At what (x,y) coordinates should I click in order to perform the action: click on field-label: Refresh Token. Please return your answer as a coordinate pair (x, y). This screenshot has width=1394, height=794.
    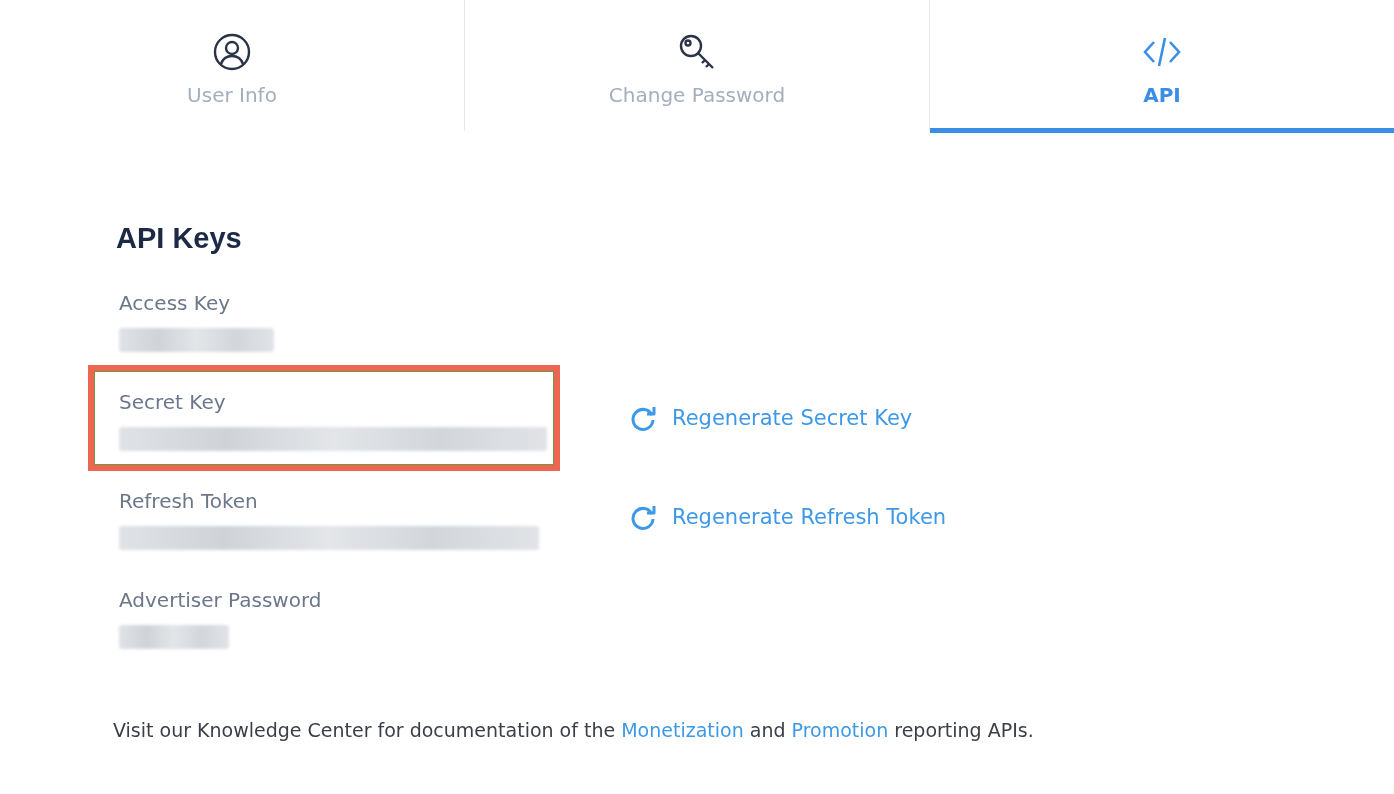
    Looking at the image, I should click on (189, 502).